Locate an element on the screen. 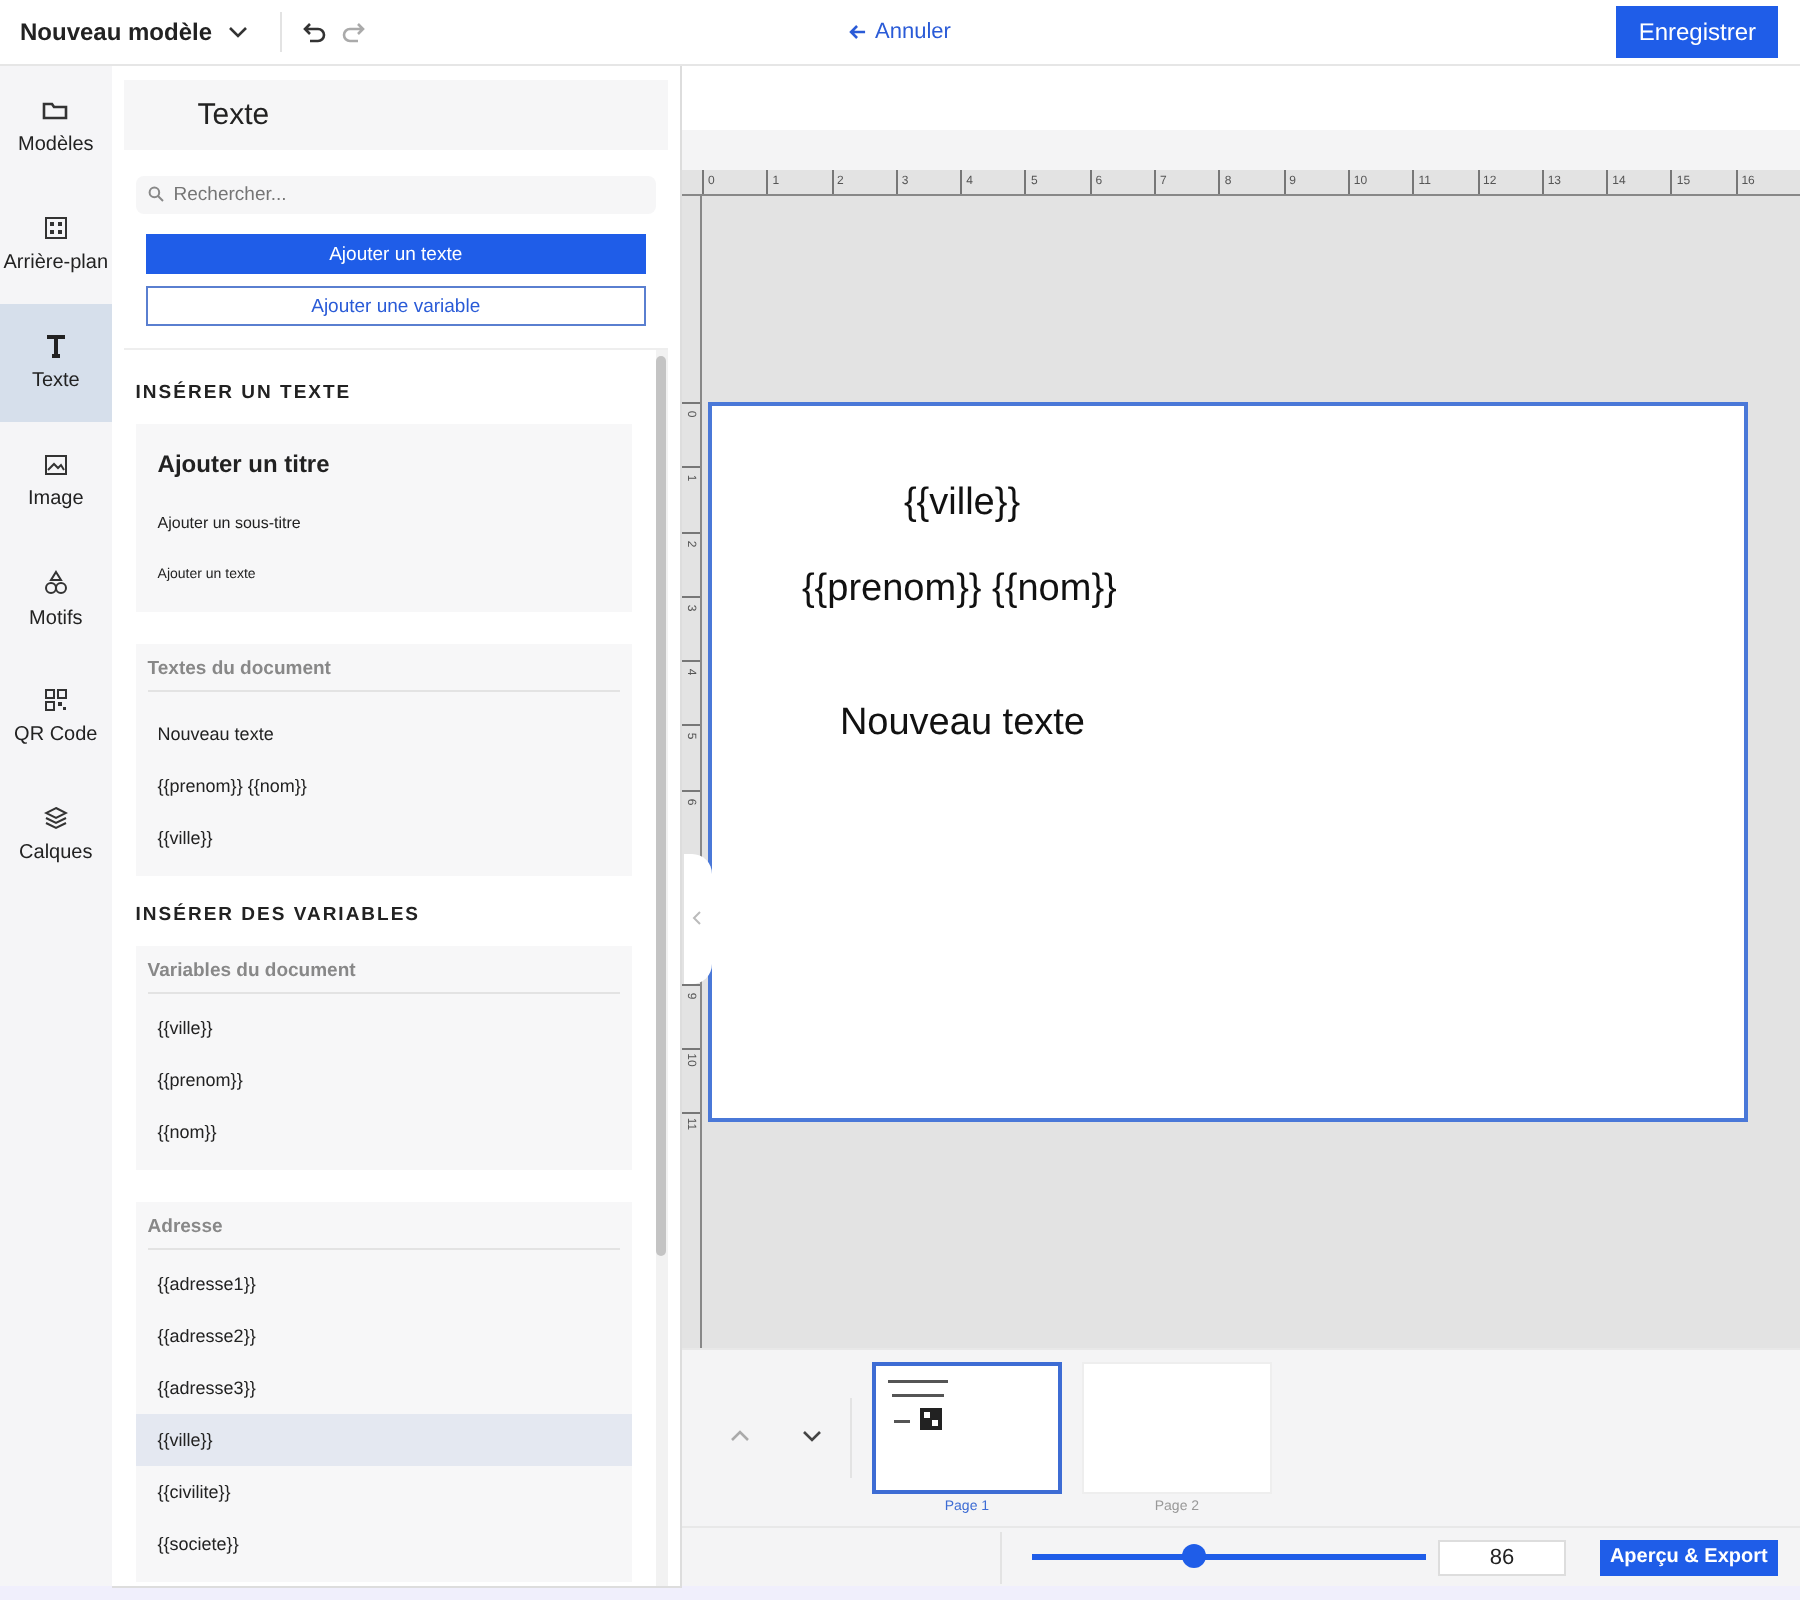 This screenshot has height=1600, width=1800. canvas-text: {{prenom}} {{nom}} is located at coordinates (959, 590).